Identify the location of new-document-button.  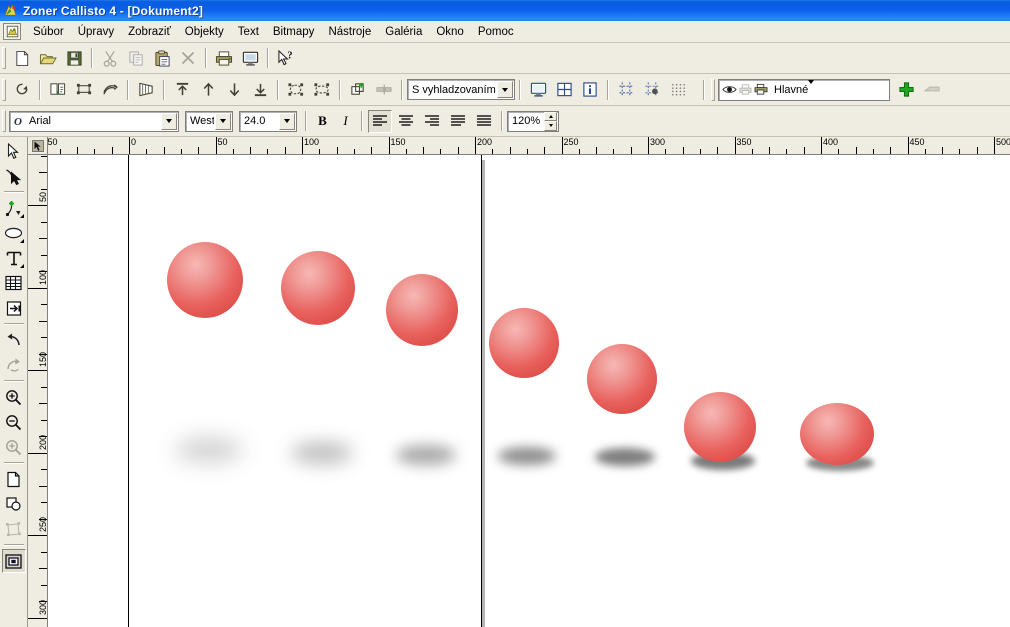
(22, 58).